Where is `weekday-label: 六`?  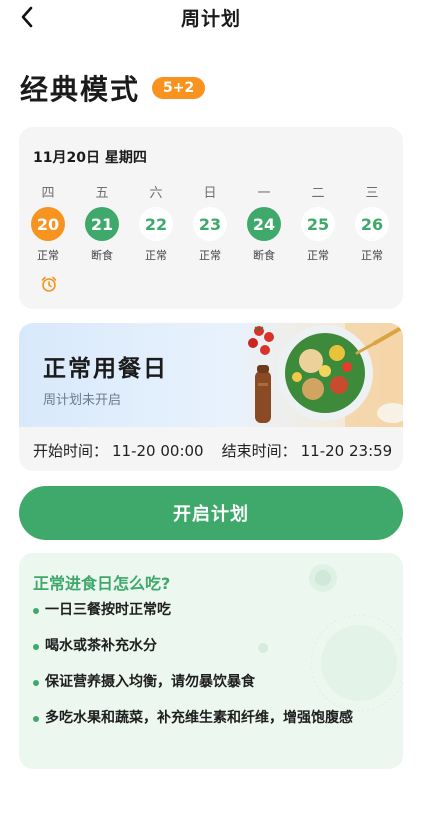
weekday-label: 六 is located at coordinates (156, 193).